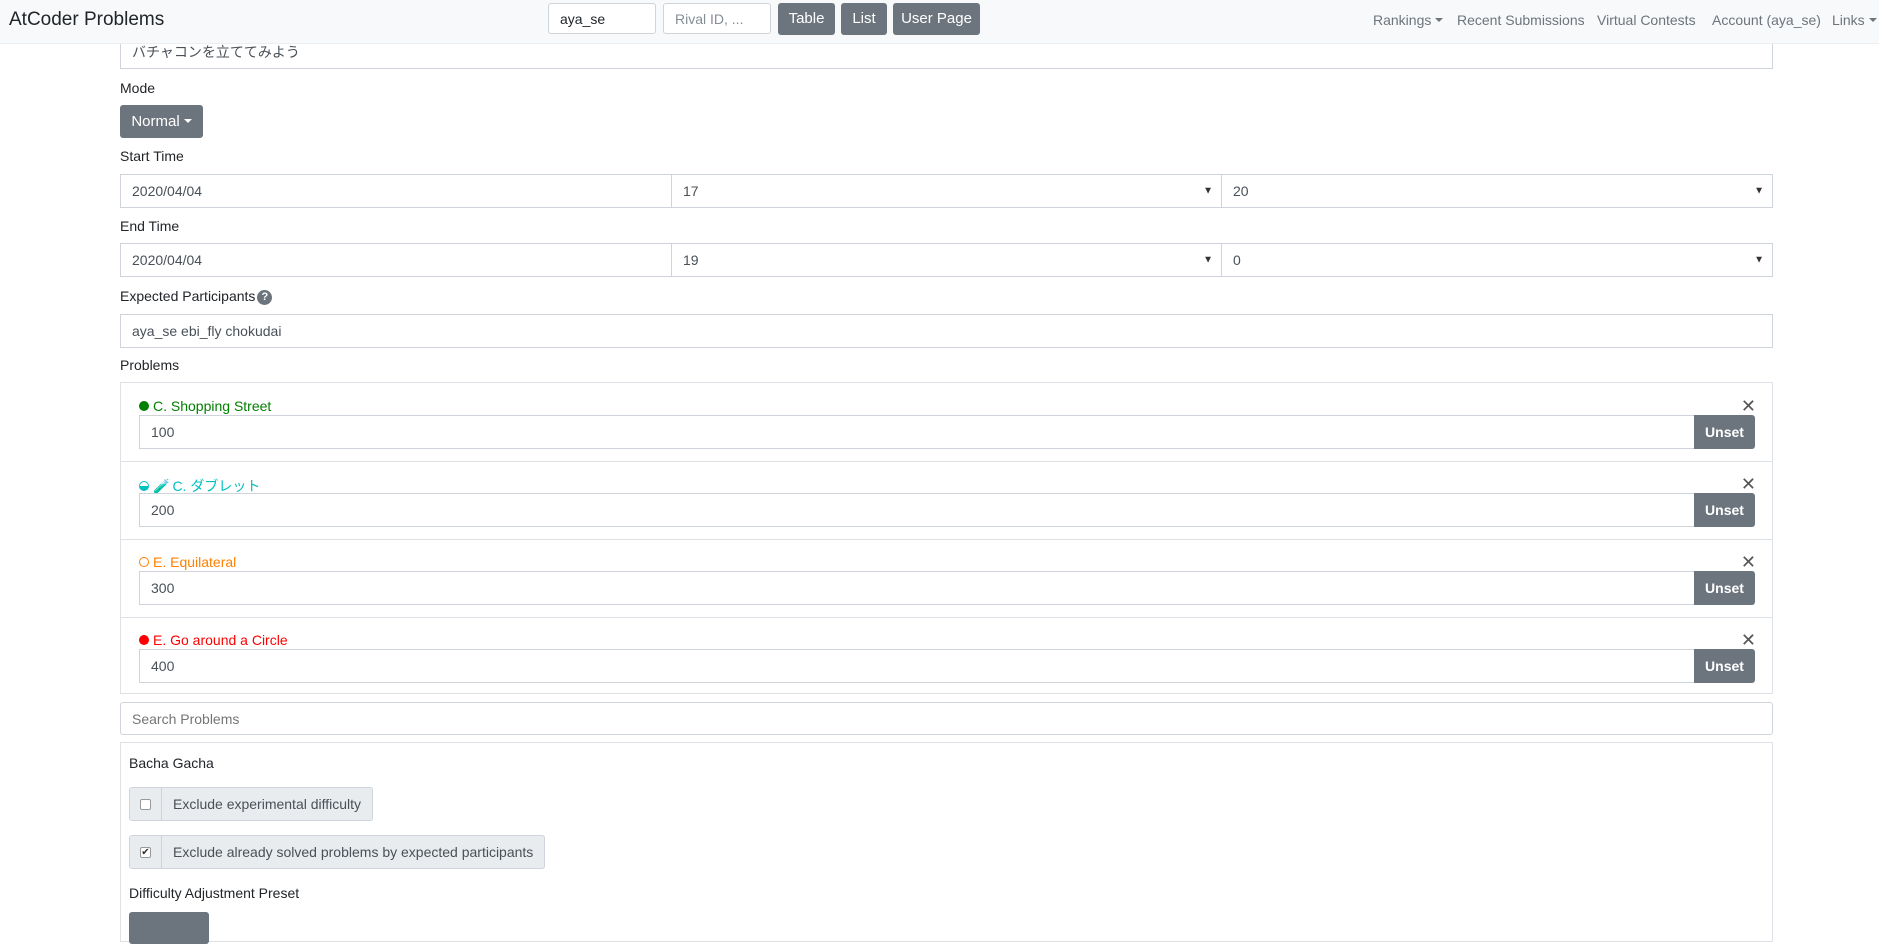  Describe the element at coordinates (195, 562) in the screenshot. I see `problem-title: E. Equilateral` at that location.